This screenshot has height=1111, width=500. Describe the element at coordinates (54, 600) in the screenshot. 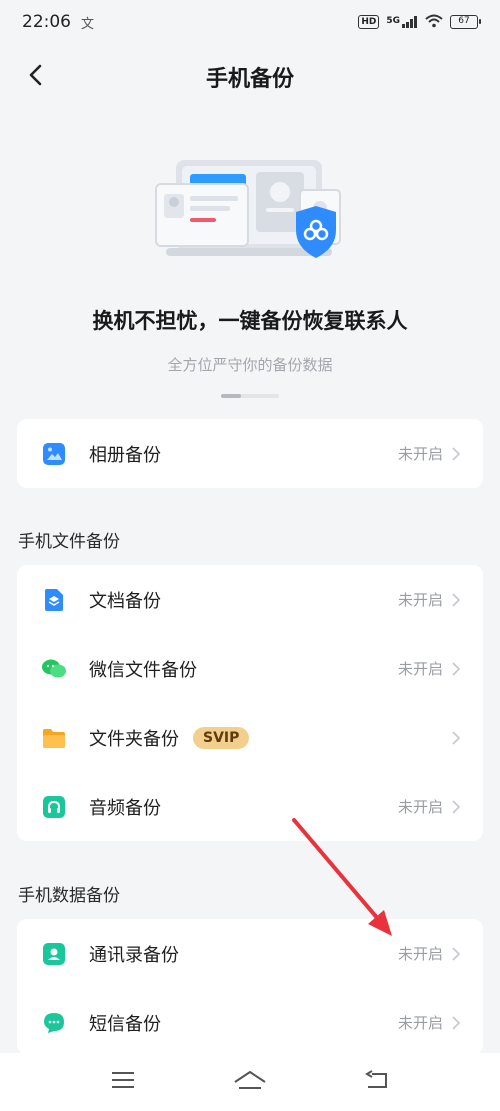

I see `document-icon` at that location.